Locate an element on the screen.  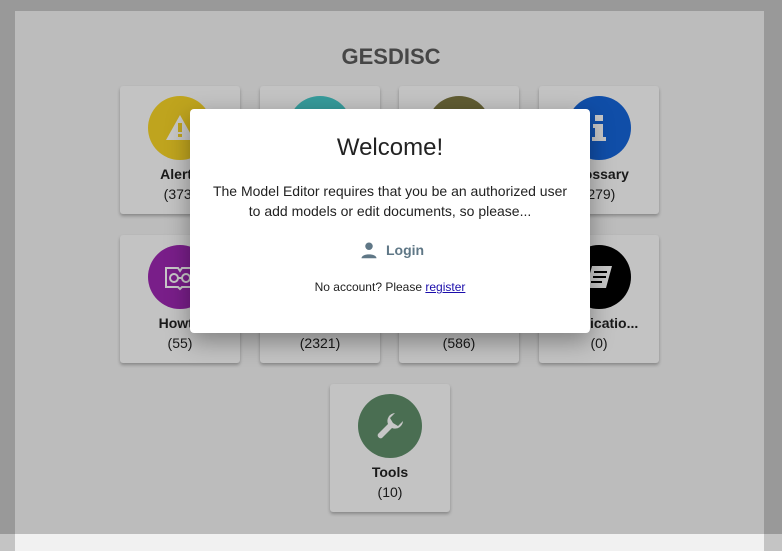
login-label: Login is located at coordinates (405, 250).